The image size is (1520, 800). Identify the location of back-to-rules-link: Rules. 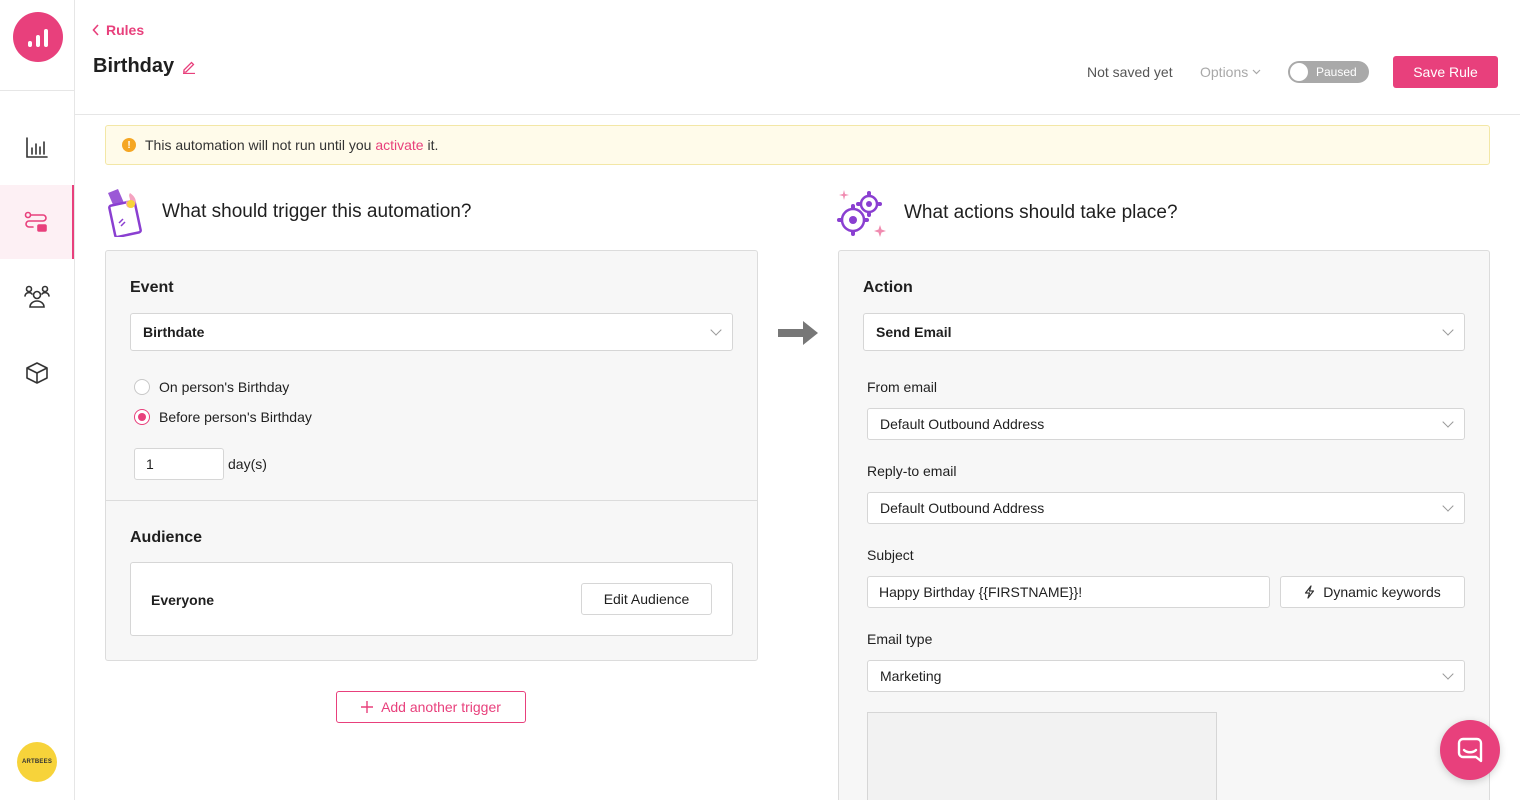
(118, 30).